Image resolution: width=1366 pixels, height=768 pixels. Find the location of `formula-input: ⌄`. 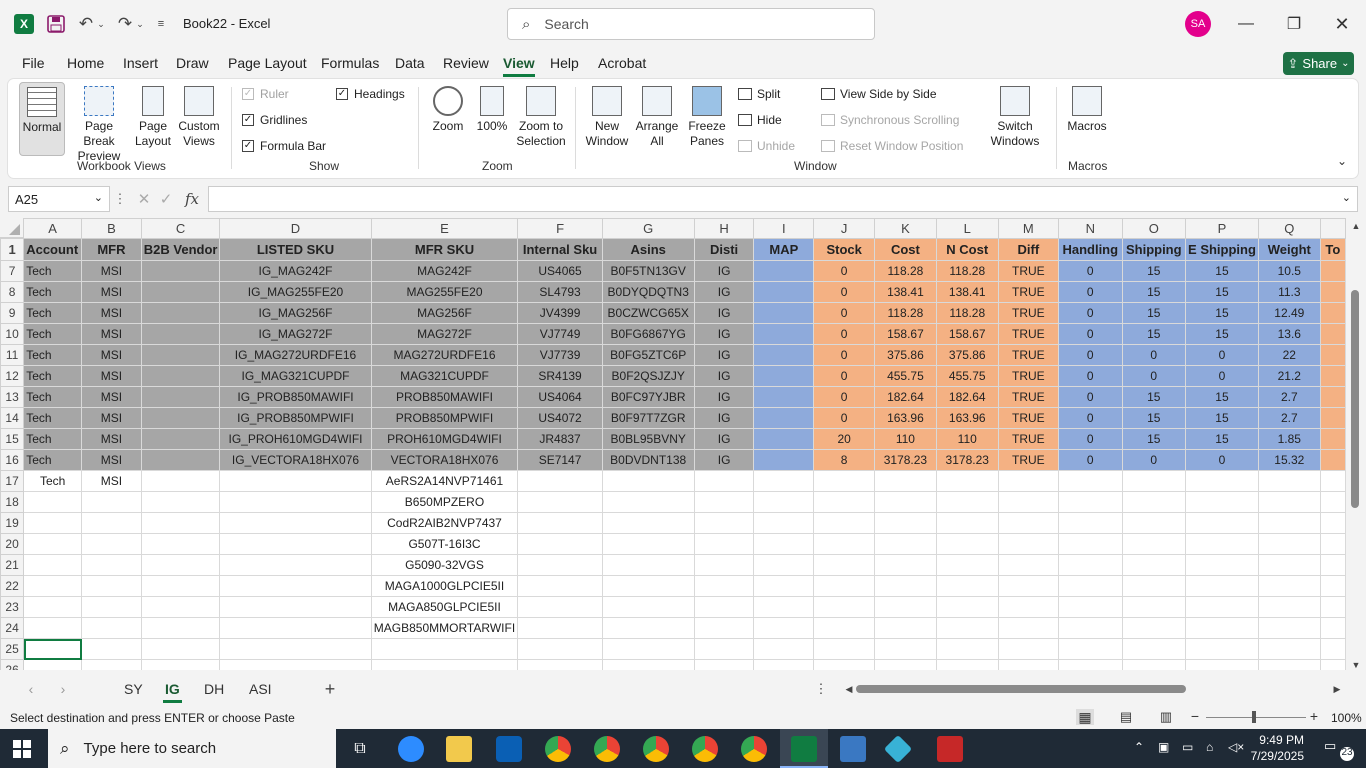

formula-input: ⌄ is located at coordinates (783, 199).